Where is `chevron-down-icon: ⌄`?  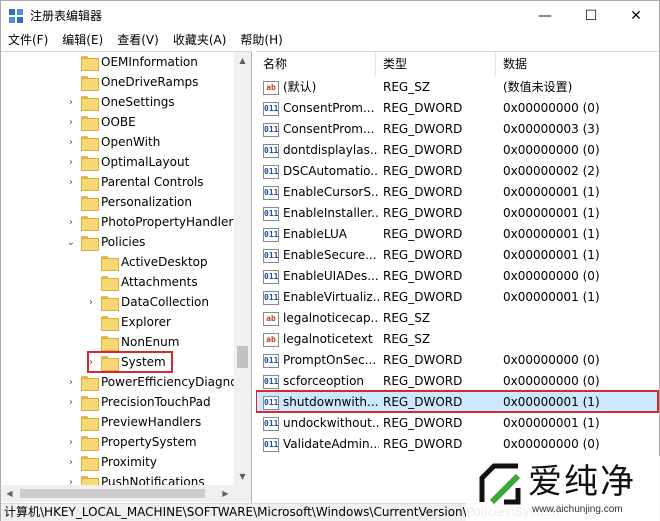 chevron-down-icon: ⌄ is located at coordinates (71, 242).